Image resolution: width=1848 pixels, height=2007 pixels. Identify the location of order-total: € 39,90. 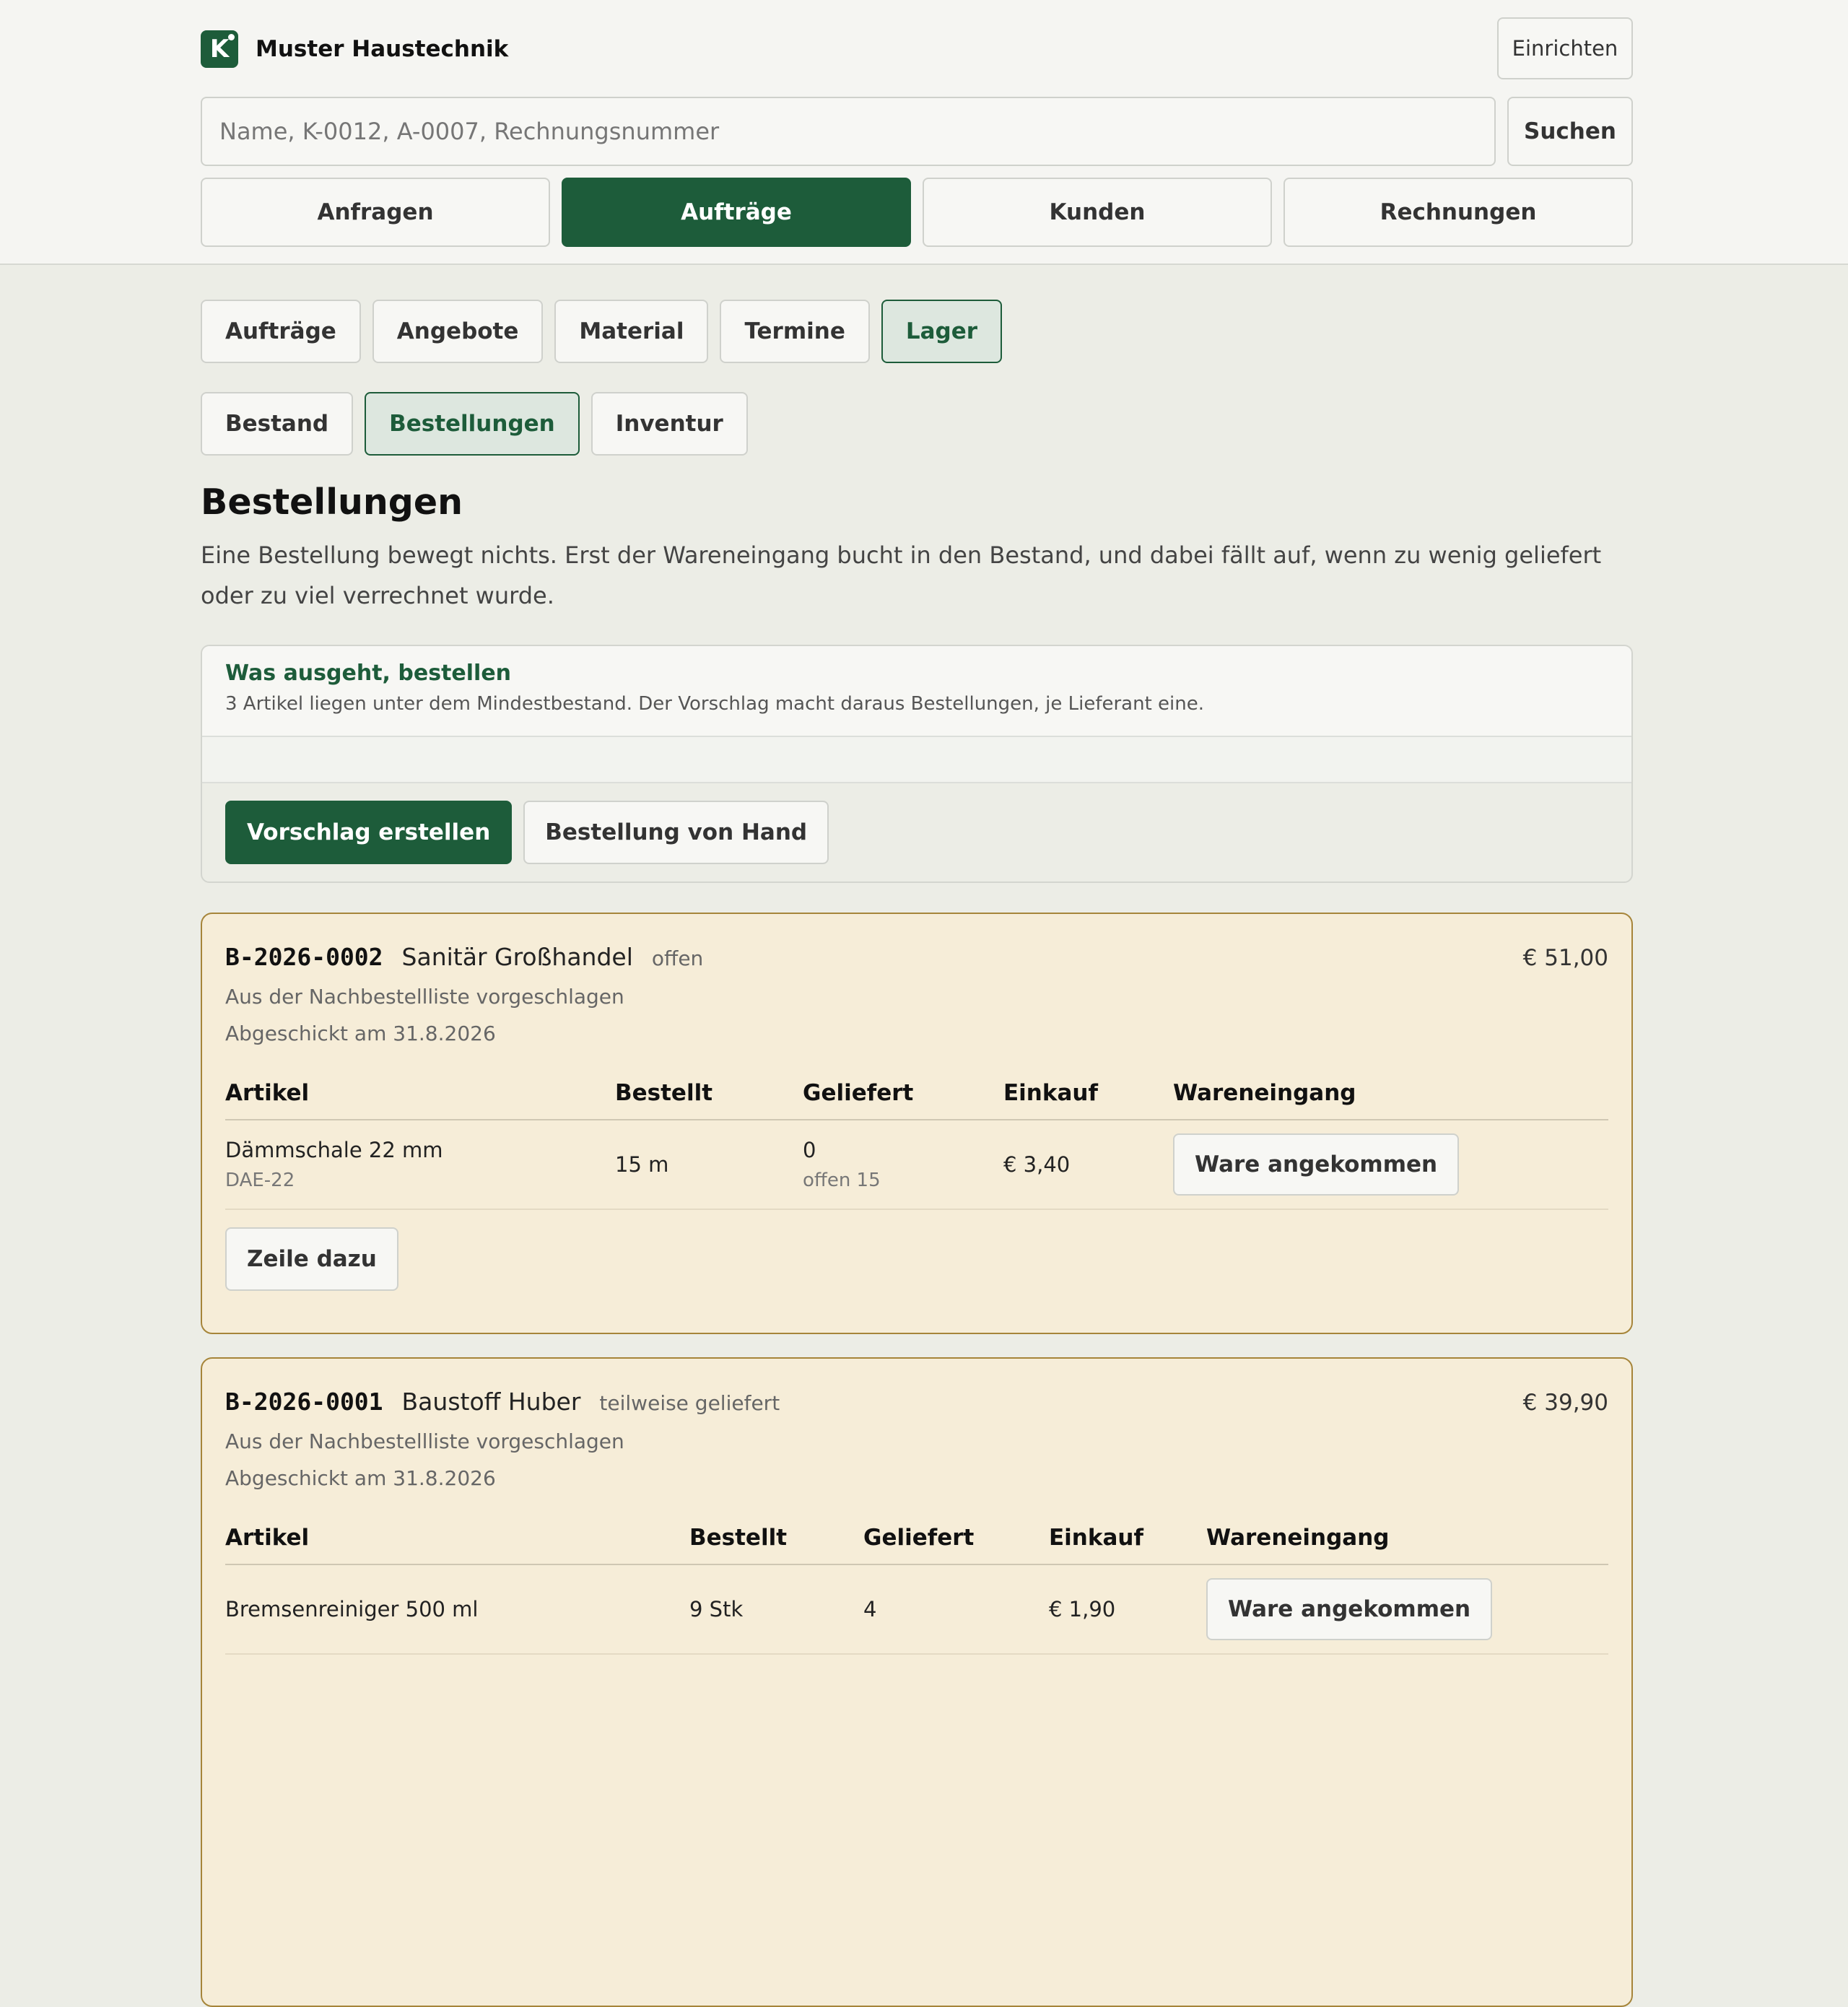
(1565, 1403).